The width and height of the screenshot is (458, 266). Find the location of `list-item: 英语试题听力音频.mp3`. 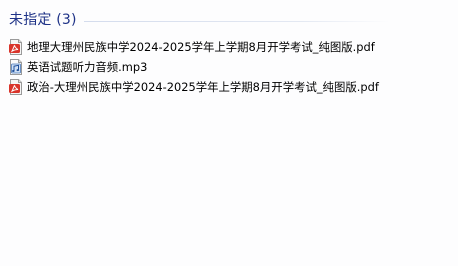

list-item: 英语试题听力音频.mp3 is located at coordinates (228, 67).